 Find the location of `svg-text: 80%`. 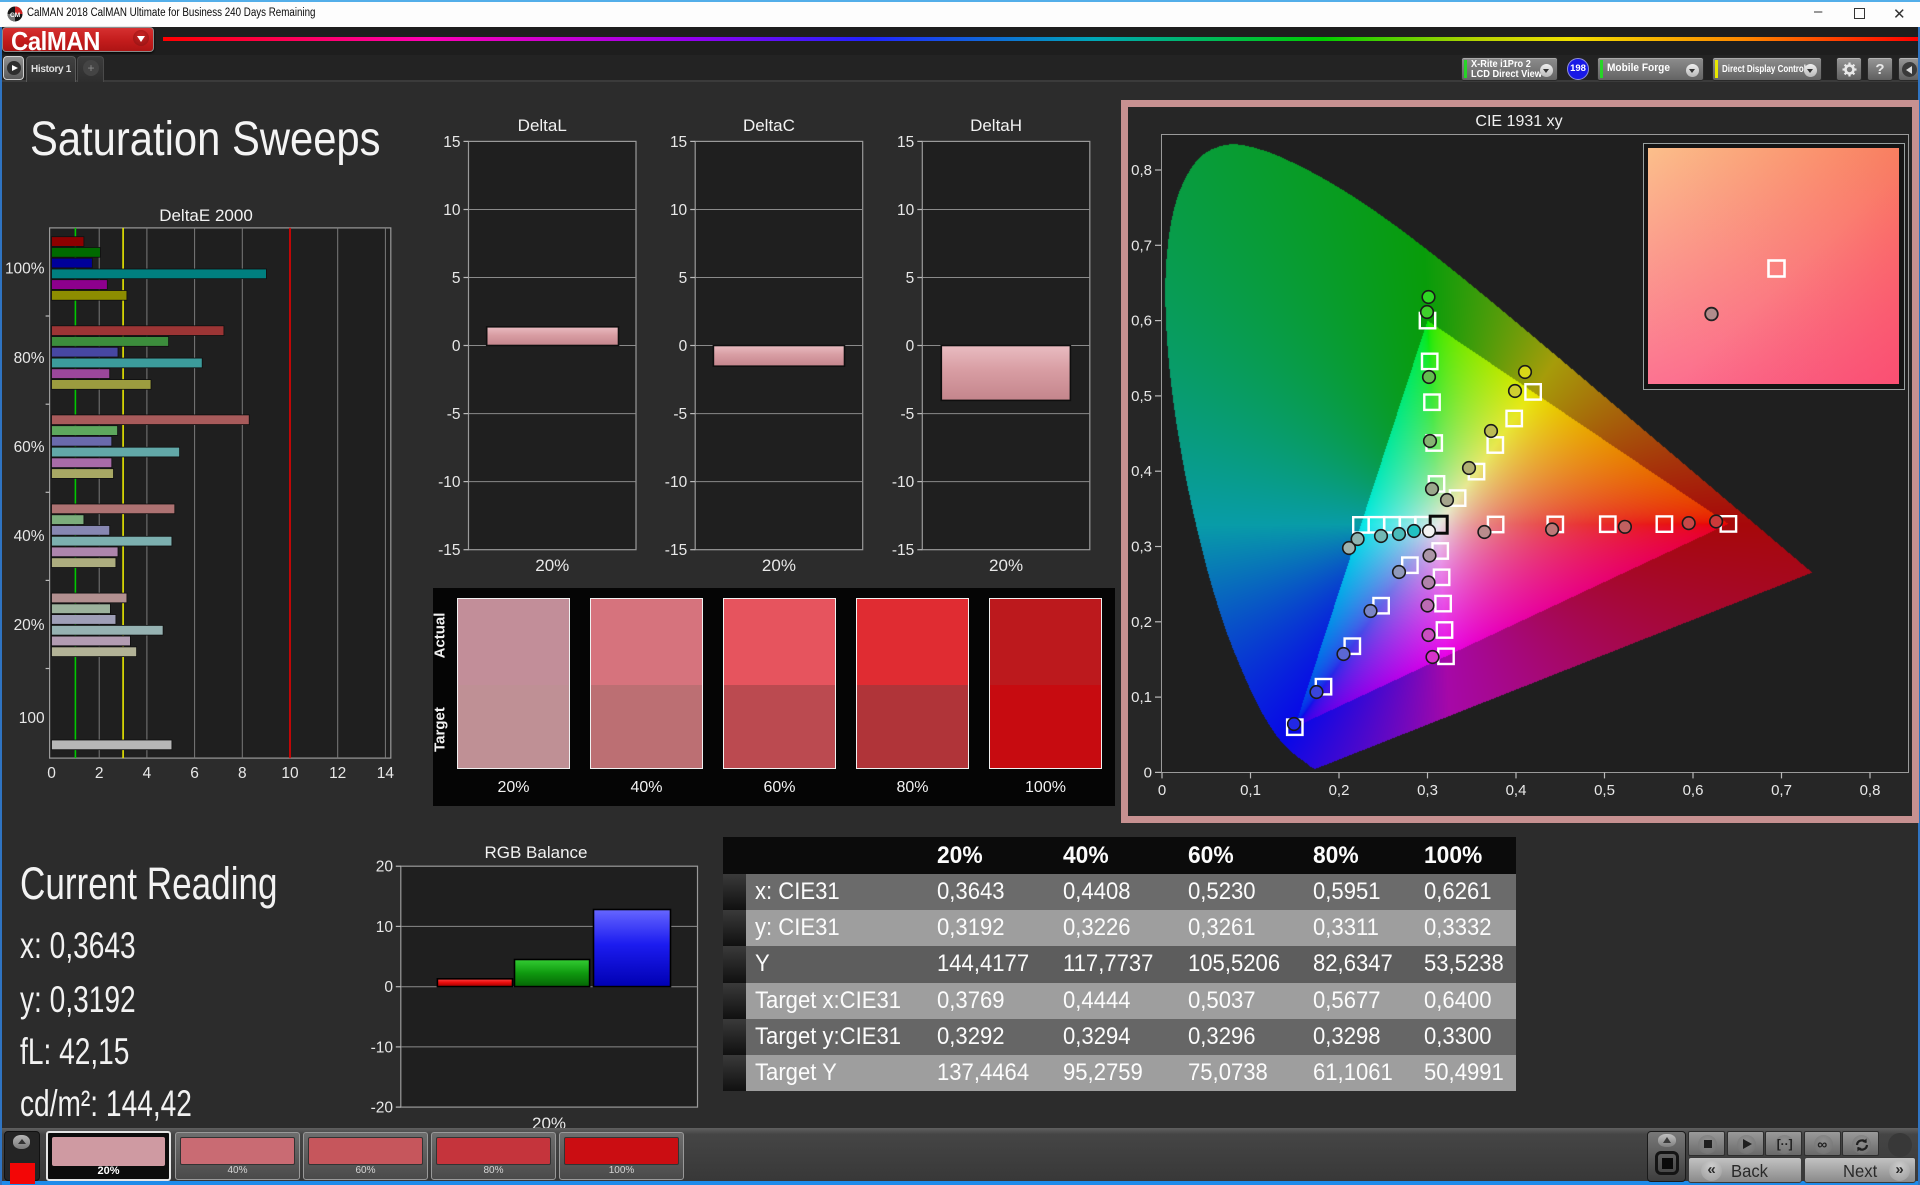

svg-text: 80% is located at coordinates (29, 358).